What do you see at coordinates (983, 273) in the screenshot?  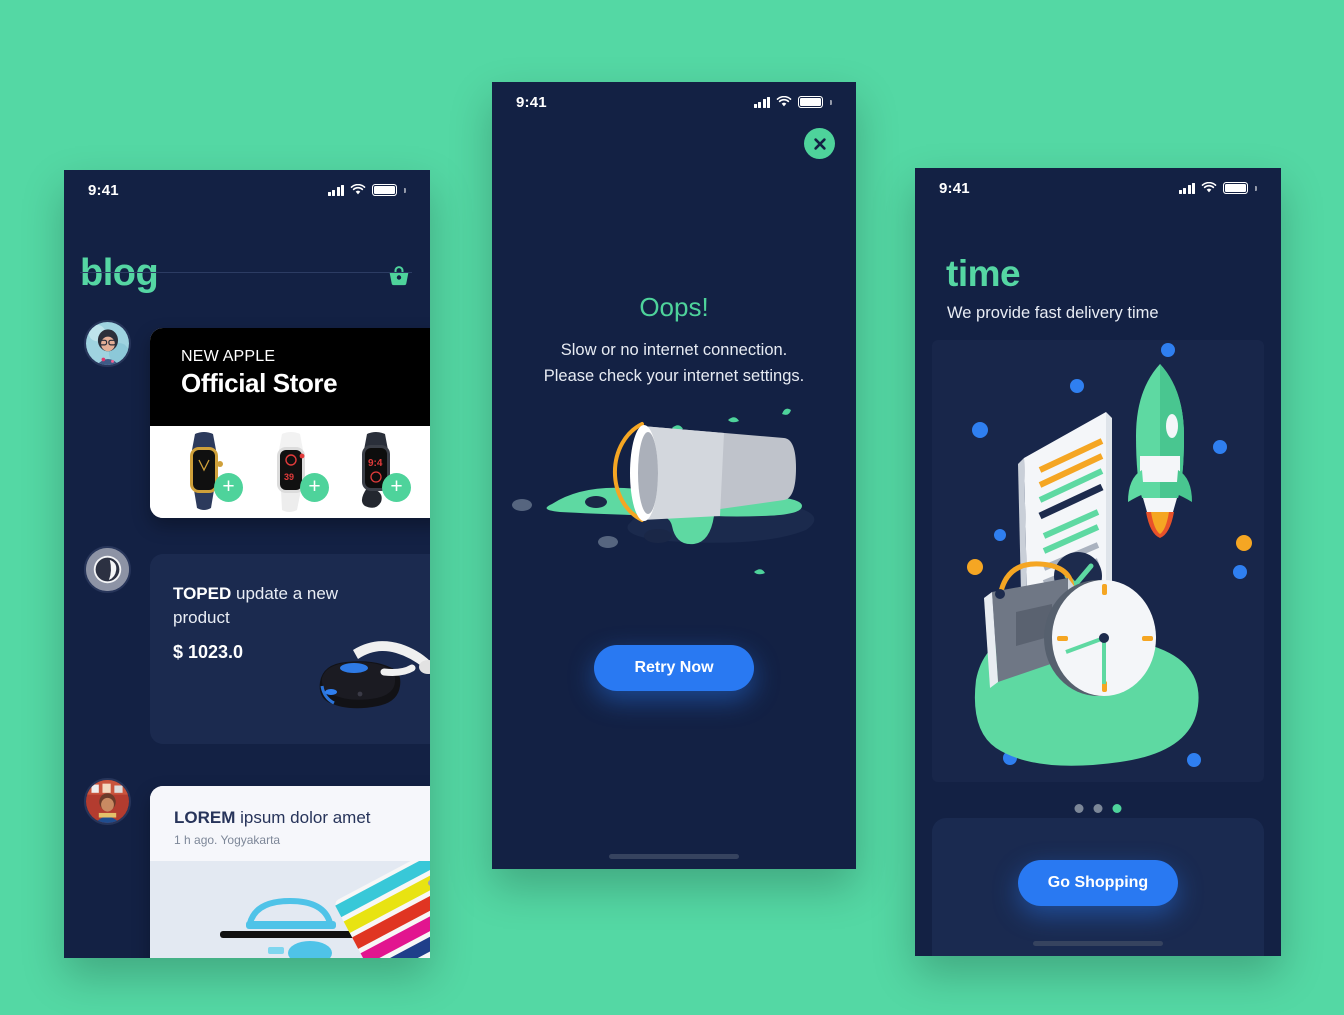 I see `page-title: time` at bounding box center [983, 273].